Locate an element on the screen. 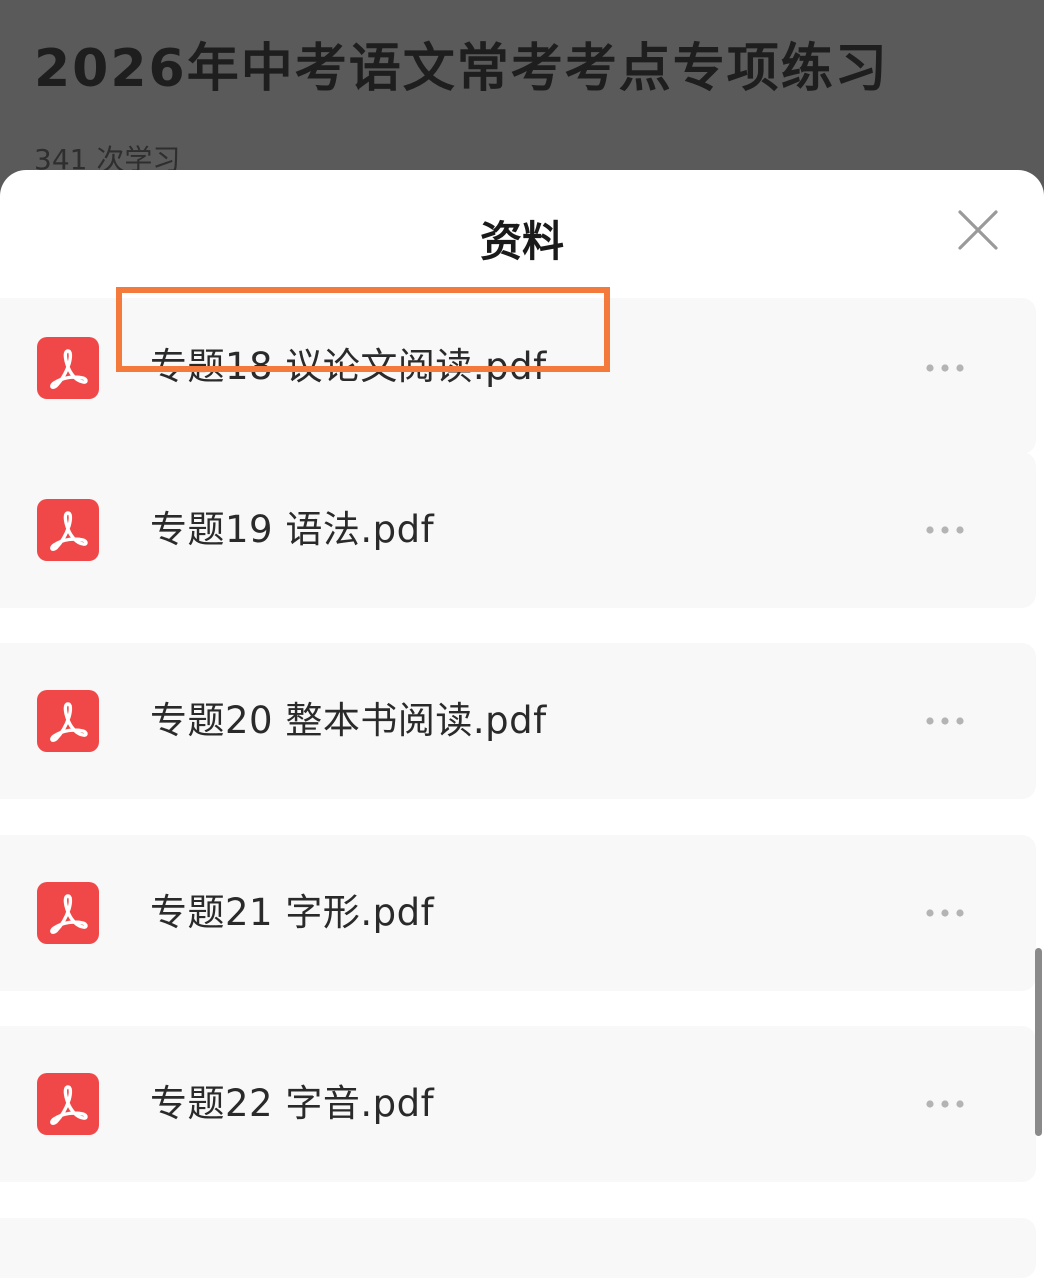 The image size is (1044, 1280). sheet-title: 资料 is located at coordinates (521, 241).